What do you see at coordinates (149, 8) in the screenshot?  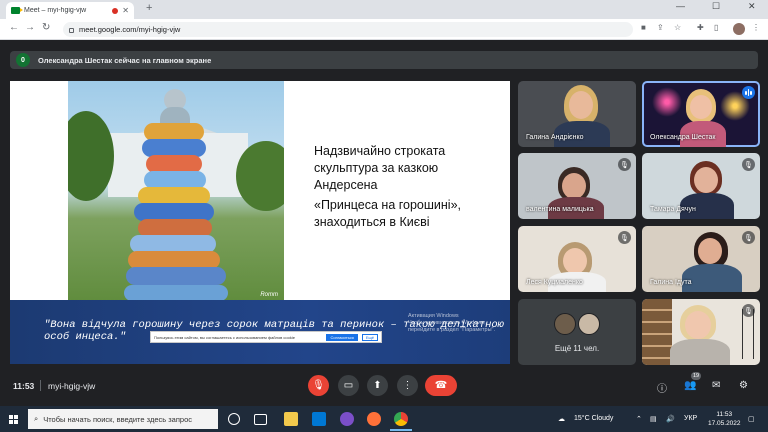 I see `new-tab-button: +` at bounding box center [149, 8].